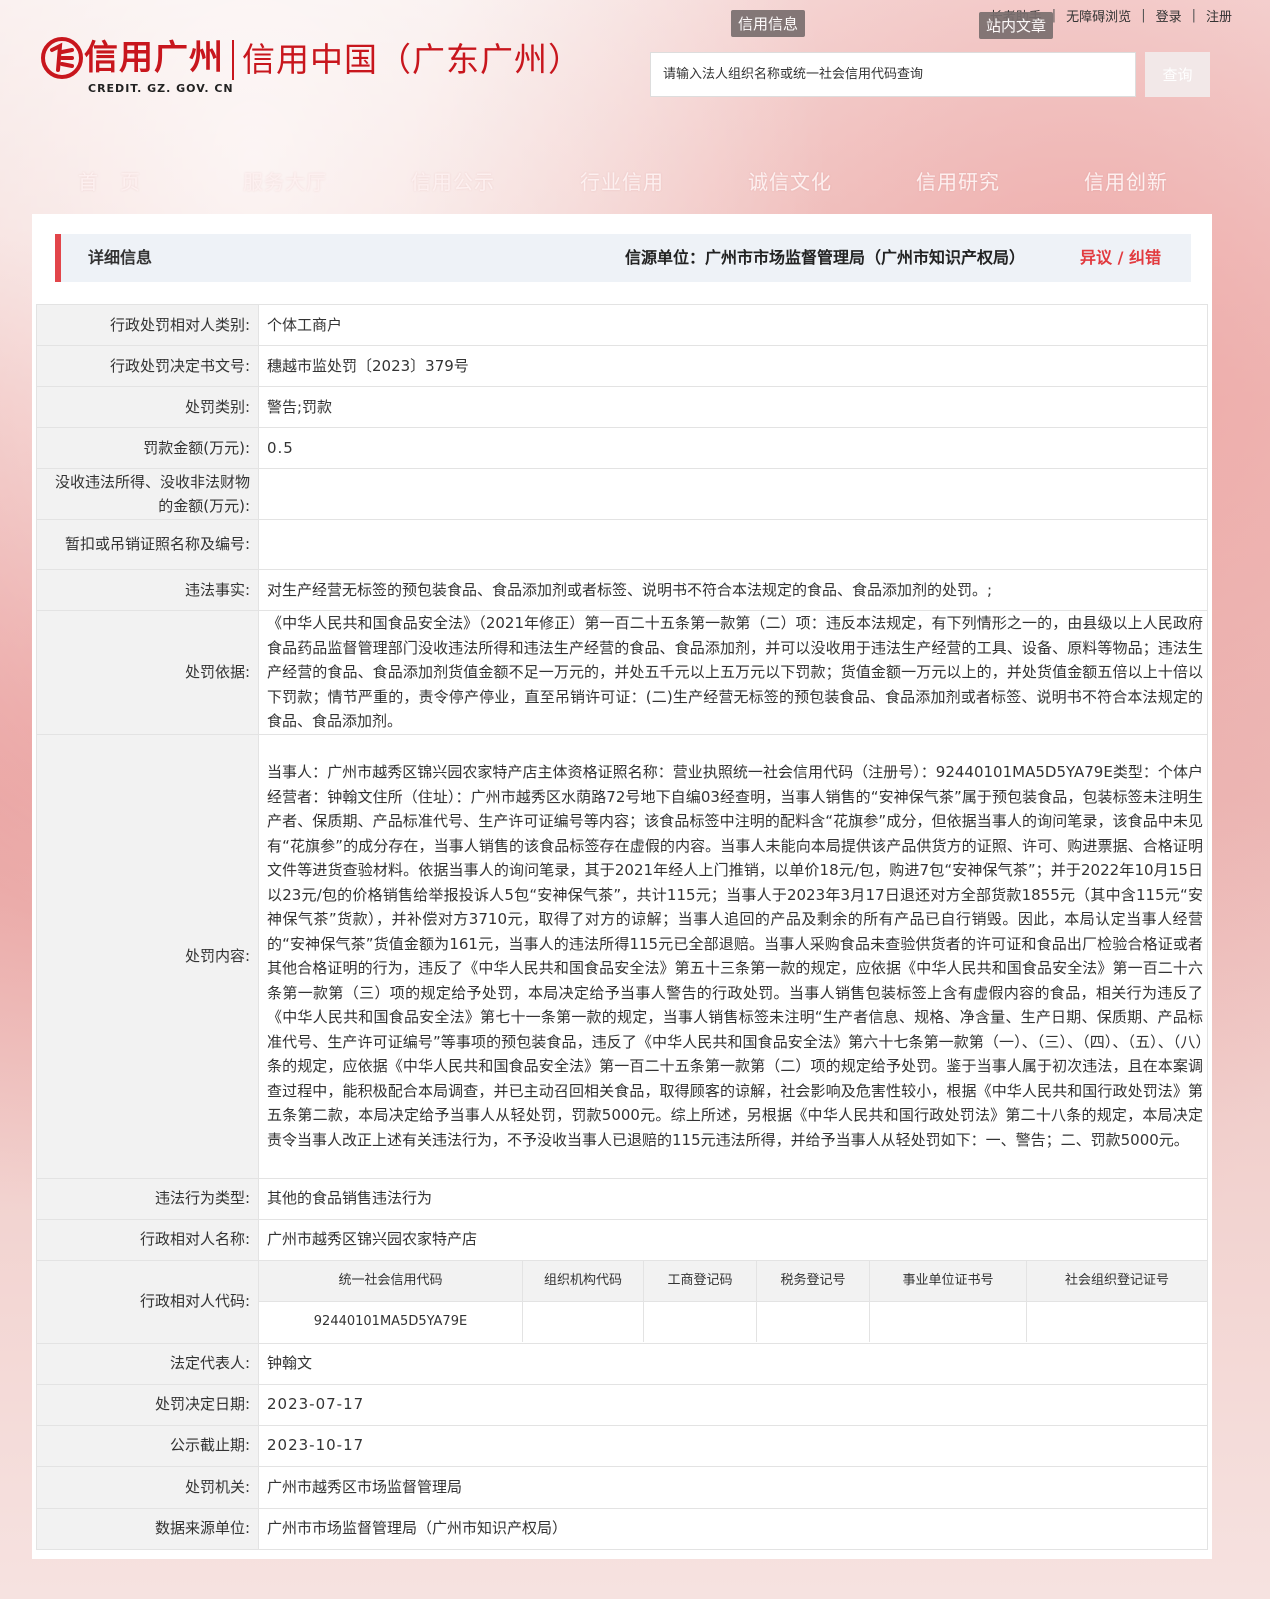 The width and height of the screenshot is (1270, 1599). Describe the element at coordinates (1120, 258) in the screenshot. I see `objection-link: 异议 / 纠错` at that location.